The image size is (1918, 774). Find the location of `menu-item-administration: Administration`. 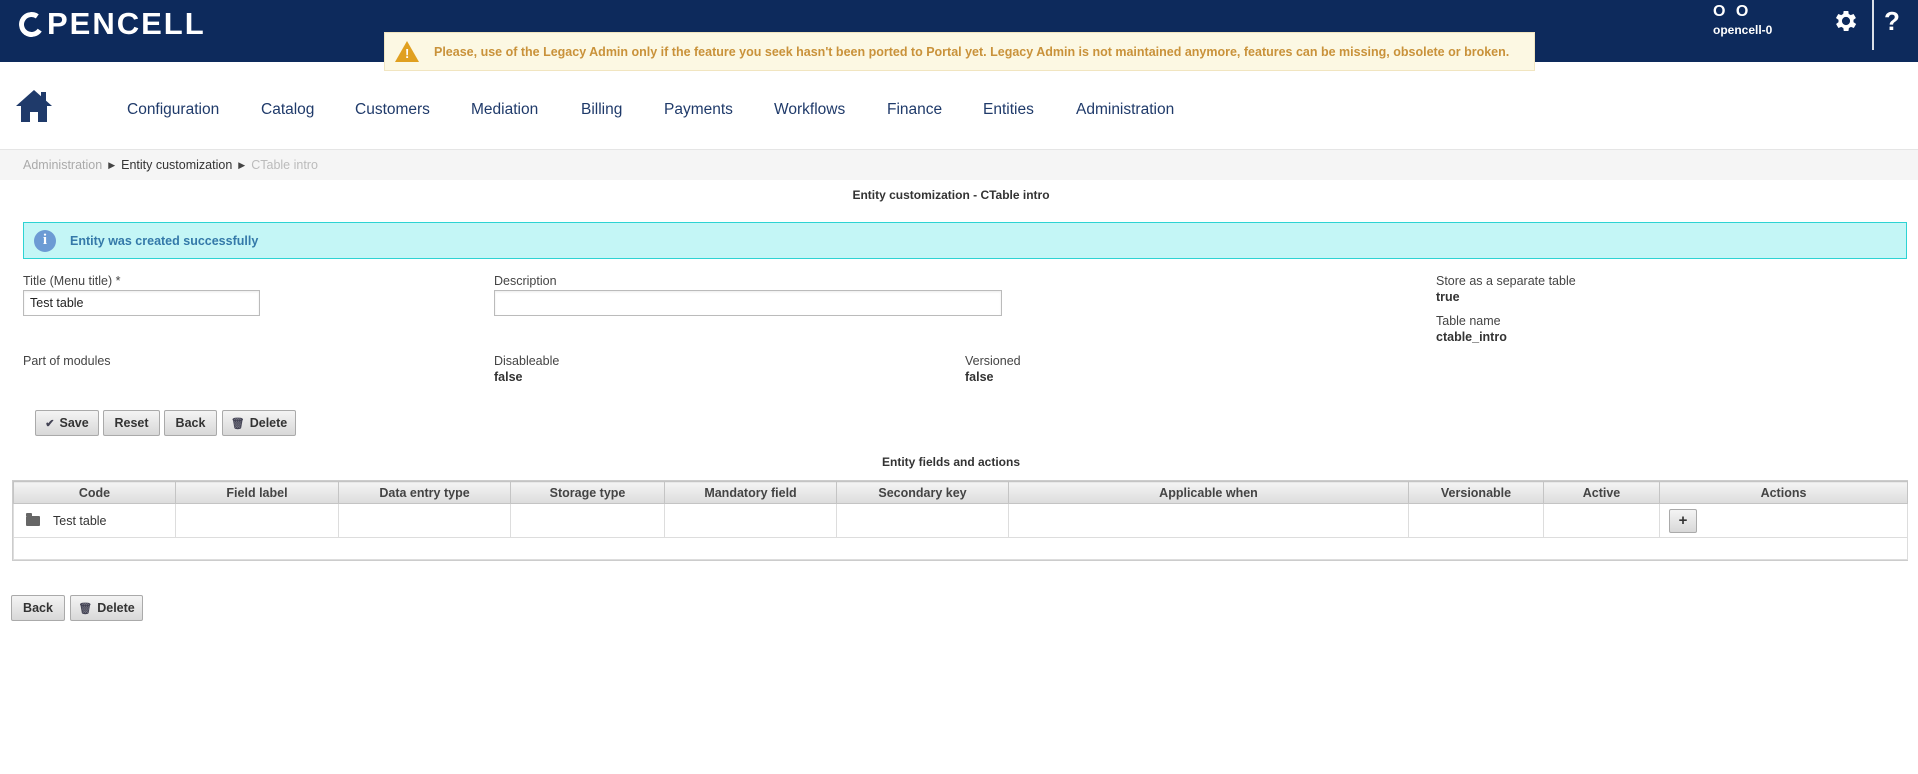

menu-item-administration: Administration is located at coordinates (1125, 110).